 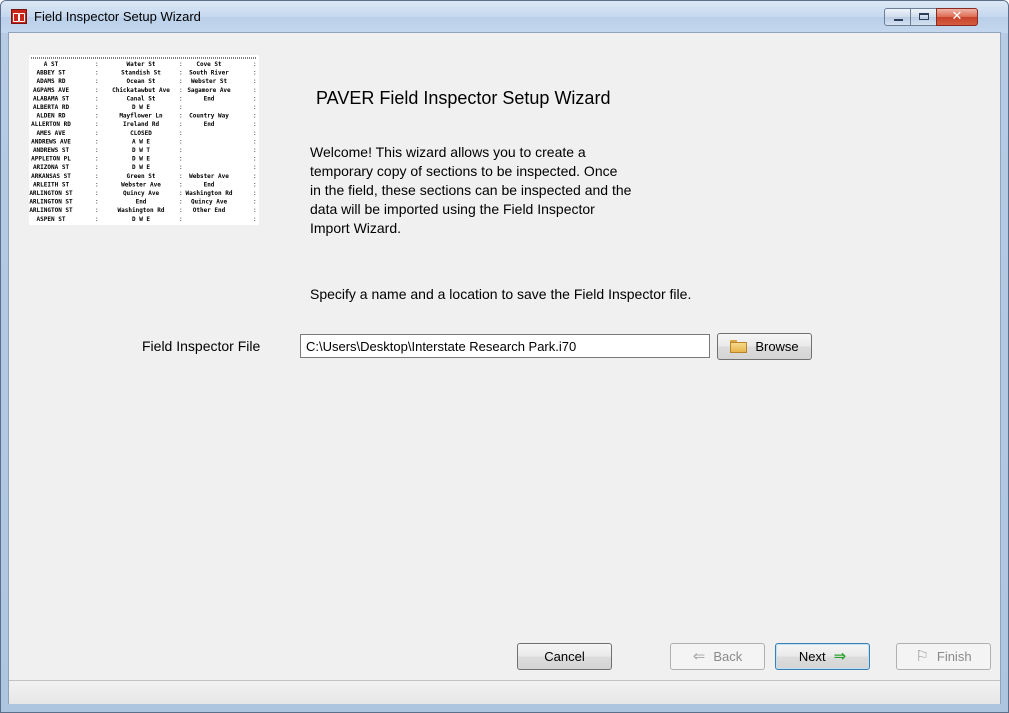 I want to click on thumbnail-cell: ALLERTON RD, so click(x=51, y=124).